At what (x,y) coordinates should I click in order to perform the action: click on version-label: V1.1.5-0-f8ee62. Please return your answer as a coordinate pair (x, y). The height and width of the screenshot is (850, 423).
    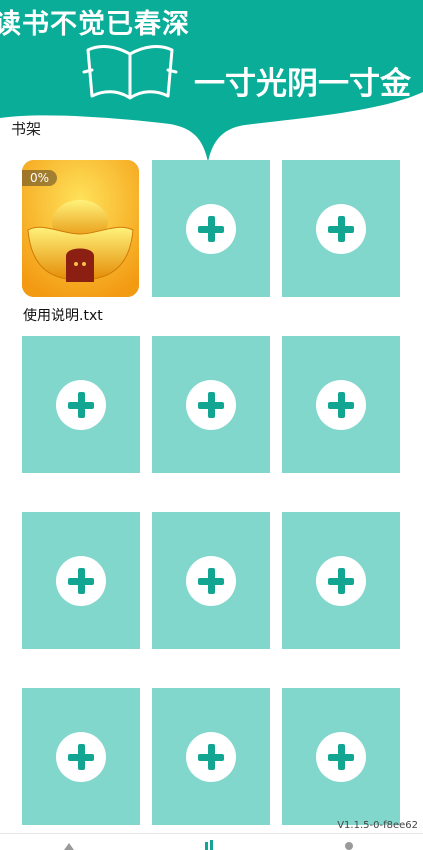
    Looking at the image, I should click on (377, 825).